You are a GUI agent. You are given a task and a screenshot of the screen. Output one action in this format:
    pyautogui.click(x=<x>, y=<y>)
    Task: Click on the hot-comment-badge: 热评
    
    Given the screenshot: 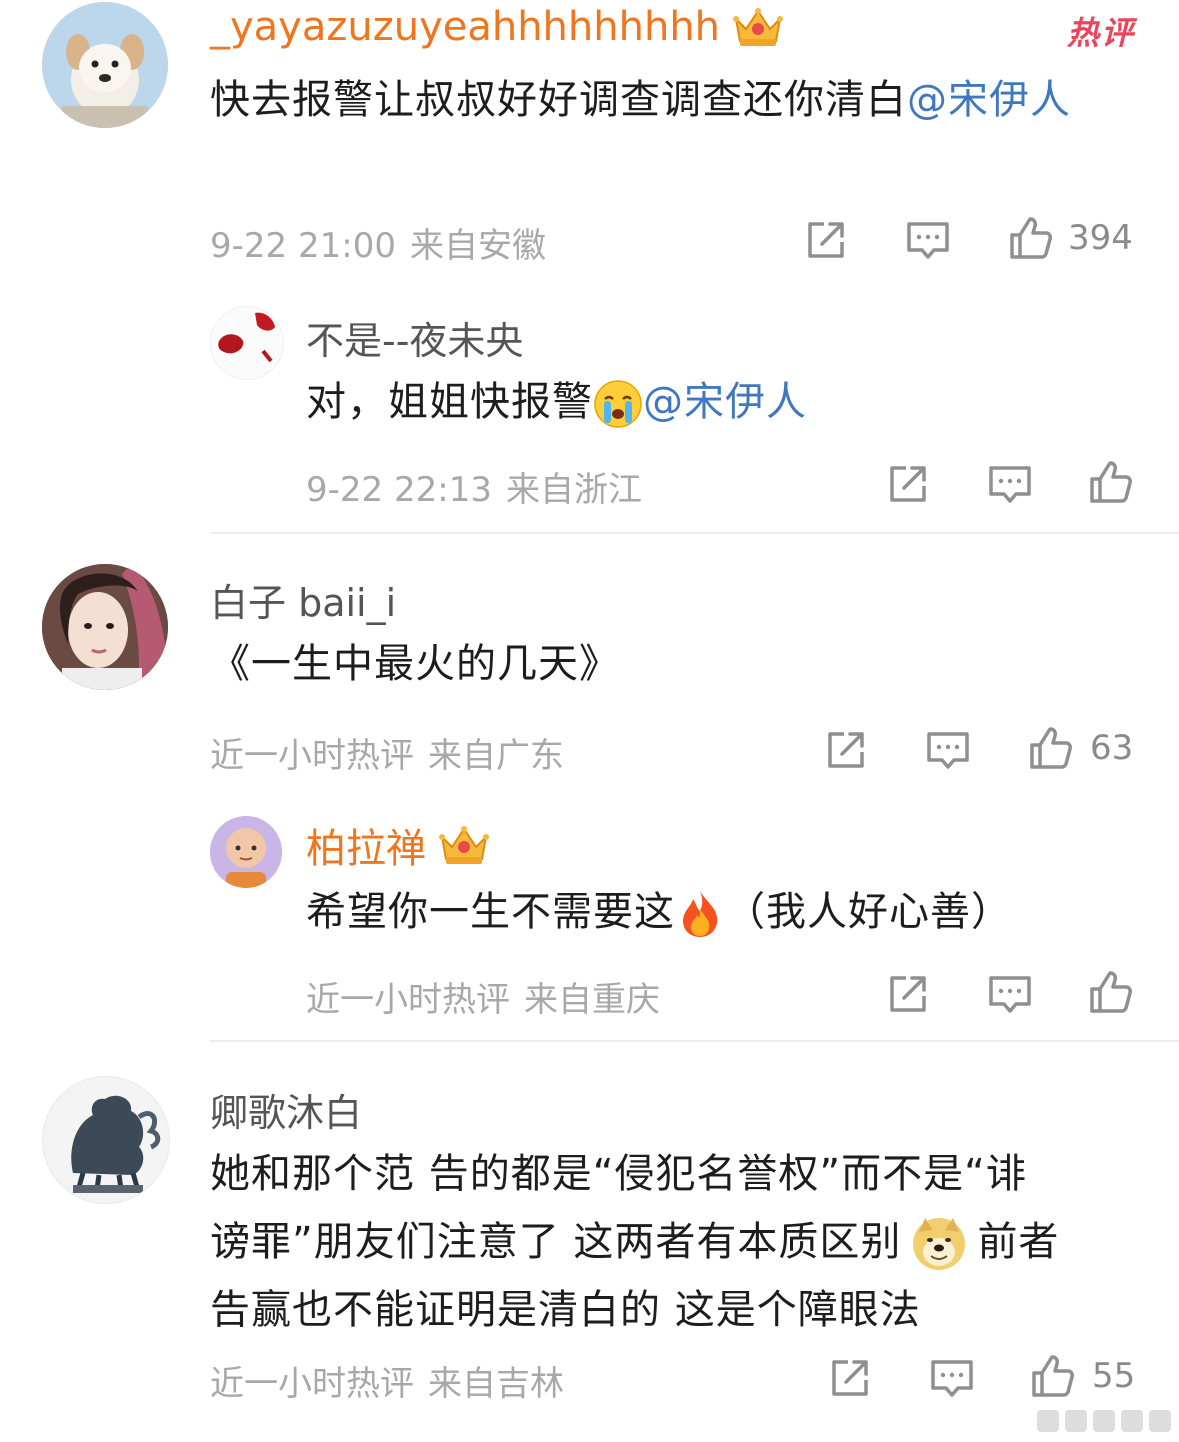 What is the action you would take?
    pyautogui.click(x=1100, y=33)
    